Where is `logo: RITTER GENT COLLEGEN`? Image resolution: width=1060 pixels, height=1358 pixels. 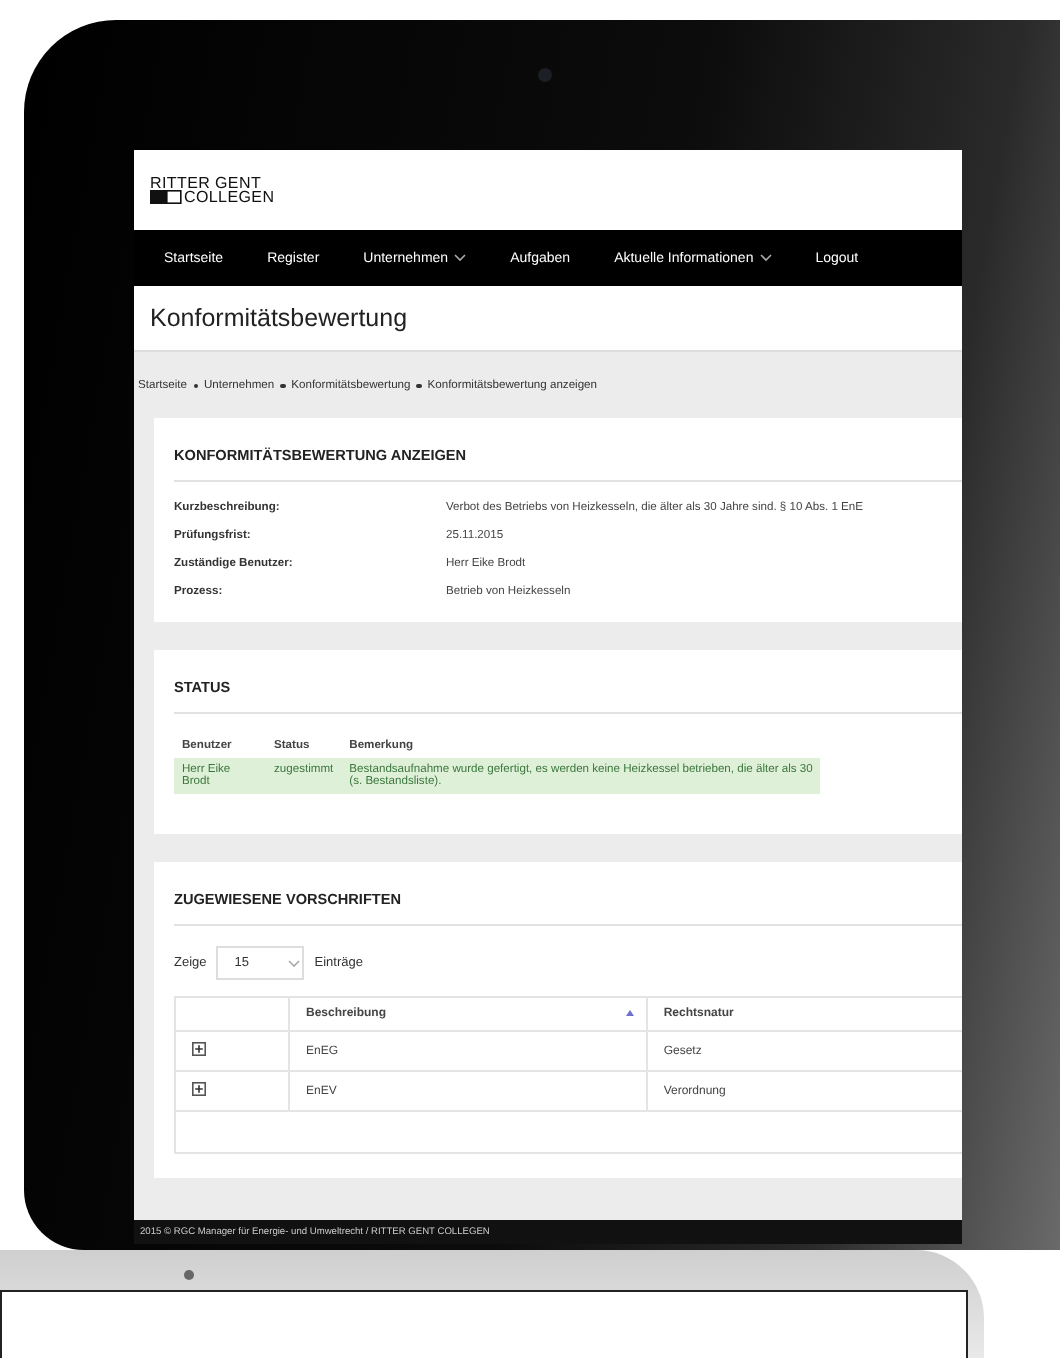
logo: RITTER GENT COLLEGEN is located at coordinates (212, 190).